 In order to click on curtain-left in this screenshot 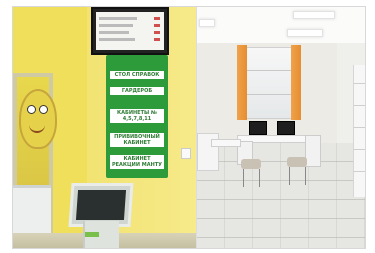, I will do `click(242, 82)`.